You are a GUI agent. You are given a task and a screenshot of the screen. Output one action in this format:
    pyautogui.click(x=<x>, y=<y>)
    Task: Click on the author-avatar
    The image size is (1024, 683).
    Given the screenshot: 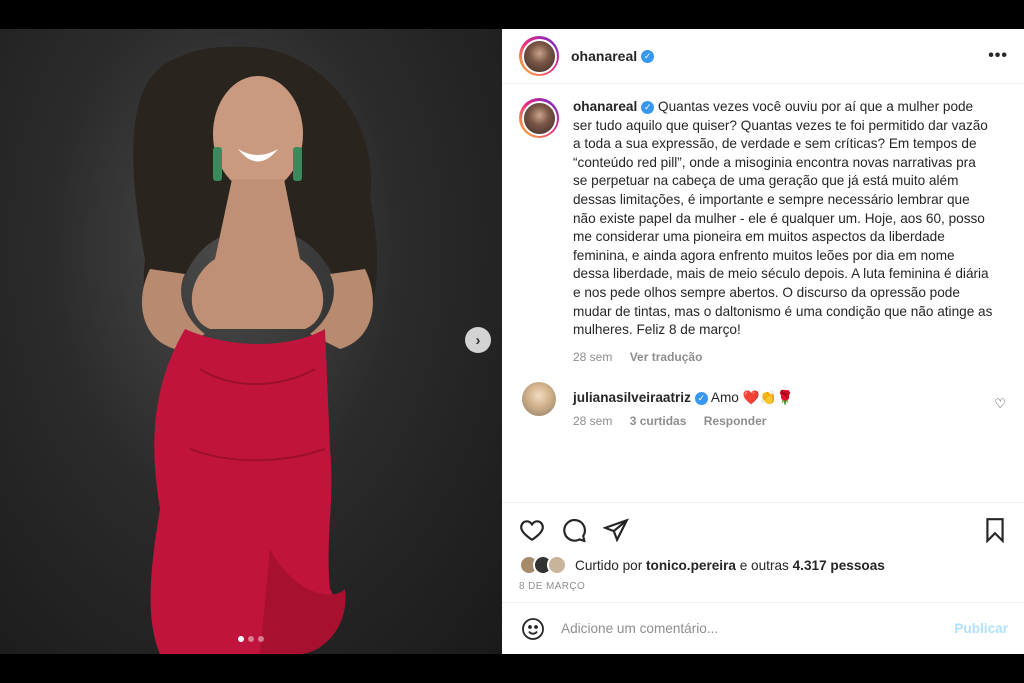 What is the action you would take?
    pyautogui.click(x=539, y=56)
    